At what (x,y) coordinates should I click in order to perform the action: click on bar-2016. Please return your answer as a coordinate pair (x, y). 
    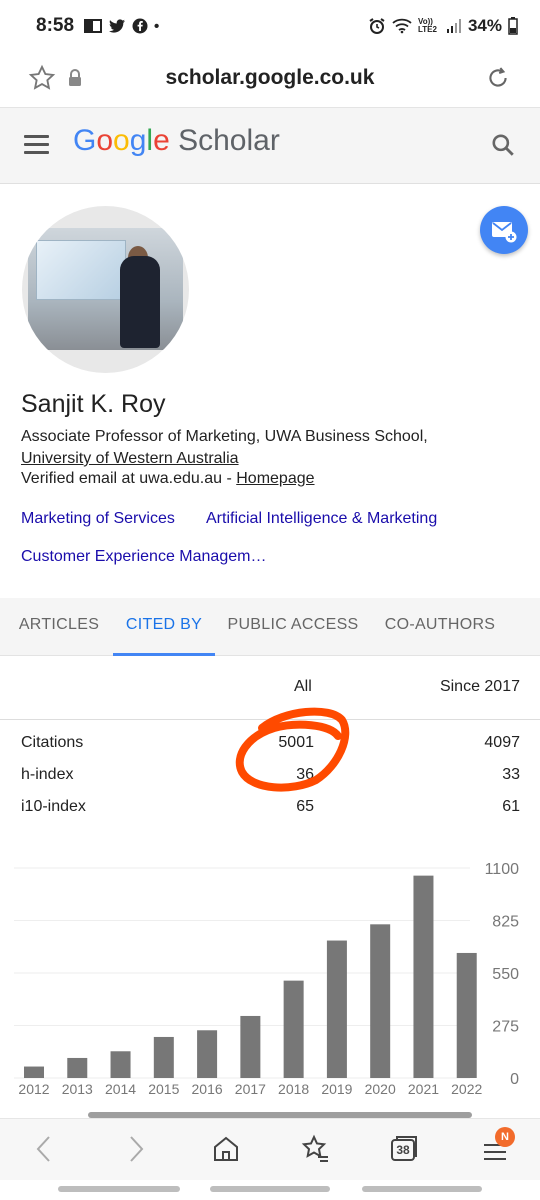
    Looking at the image, I should click on (207, 1054).